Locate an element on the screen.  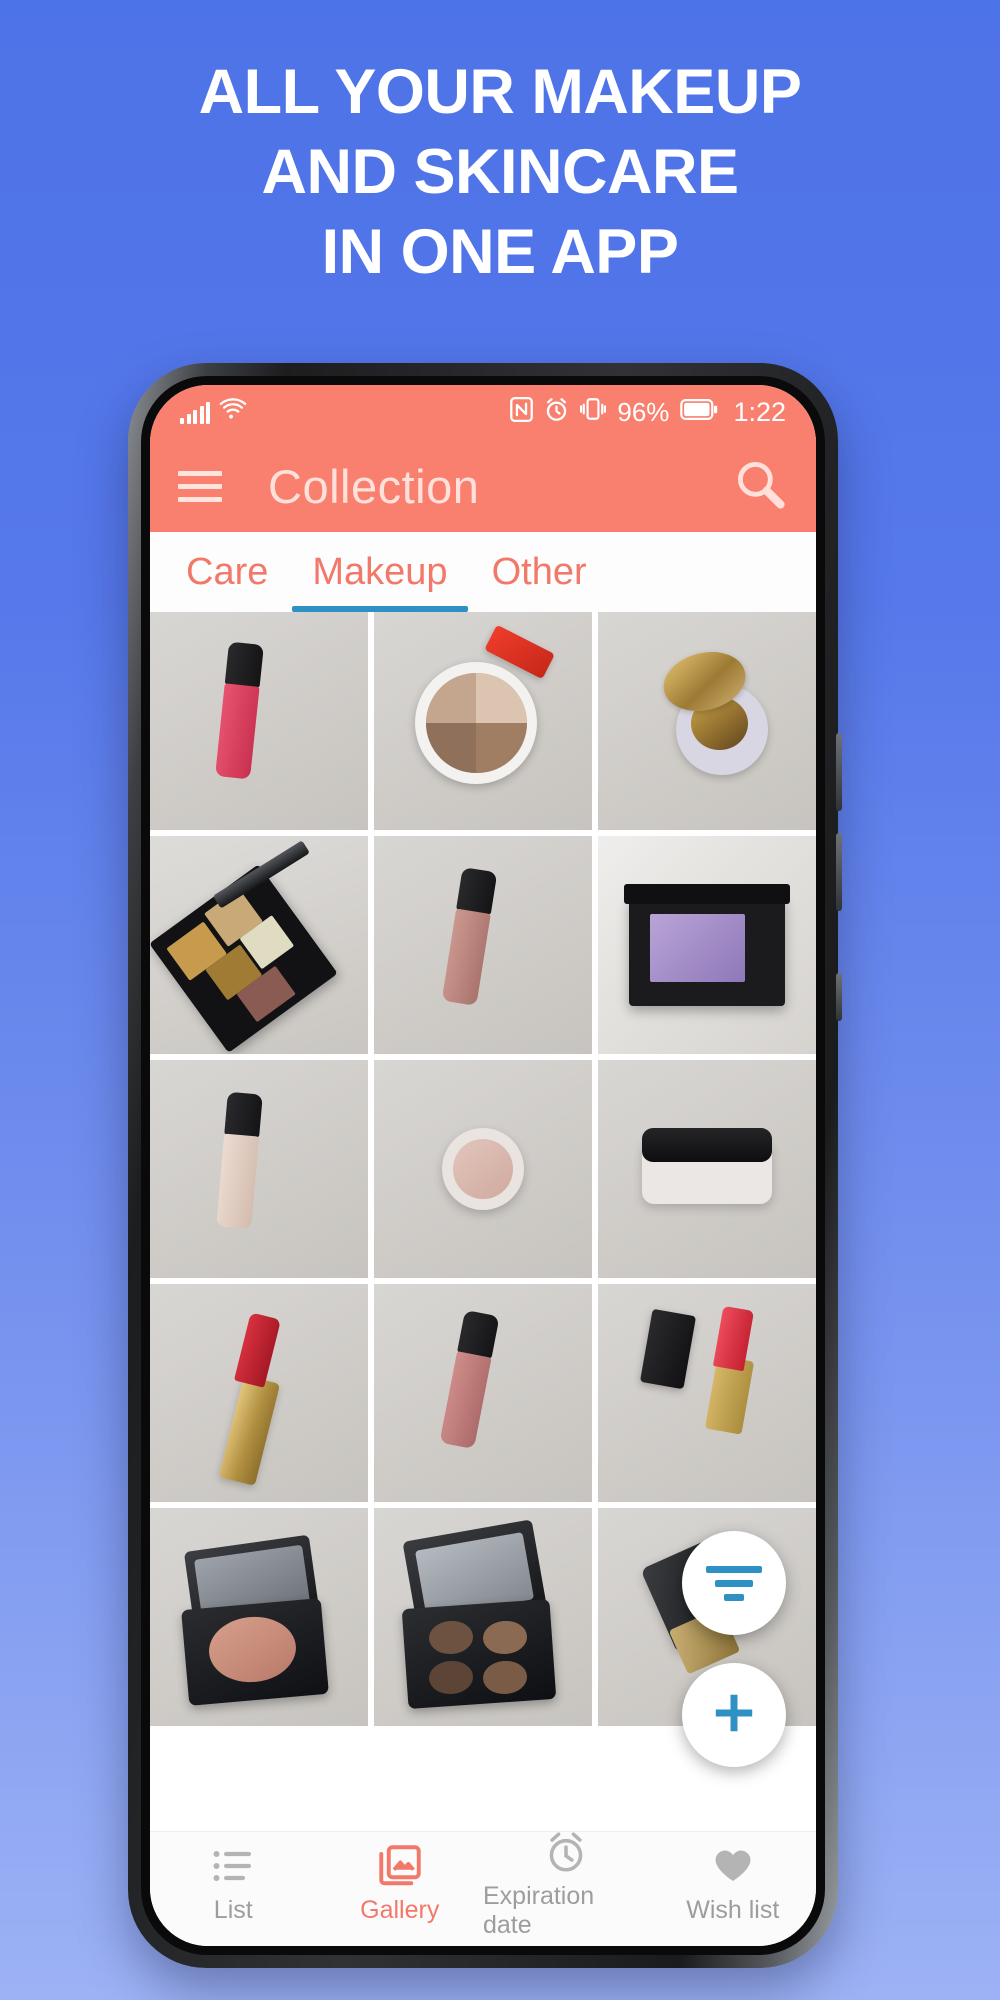
tab-care-label: Care is located at coordinates (227, 571).